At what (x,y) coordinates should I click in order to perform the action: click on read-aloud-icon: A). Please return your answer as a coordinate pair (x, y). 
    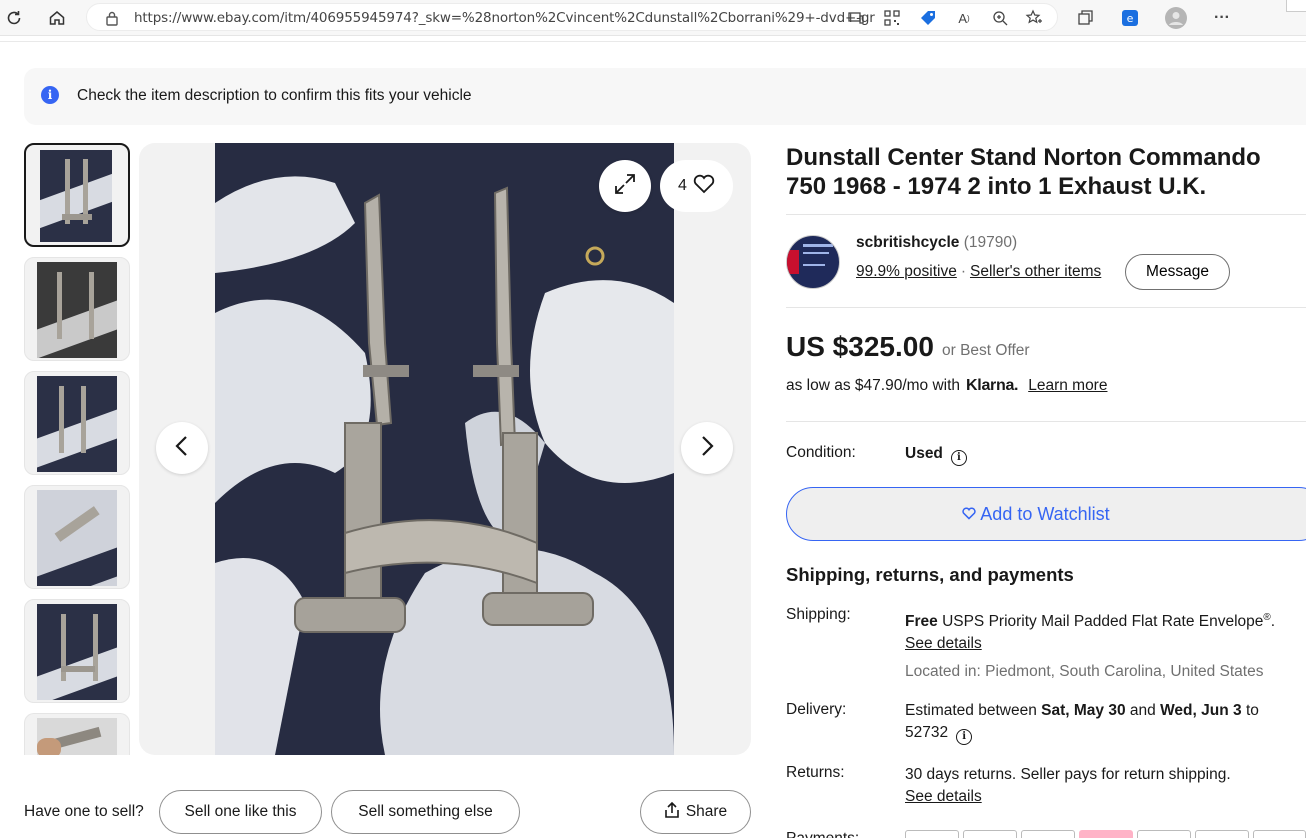
    Looking at the image, I should click on (964, 18).